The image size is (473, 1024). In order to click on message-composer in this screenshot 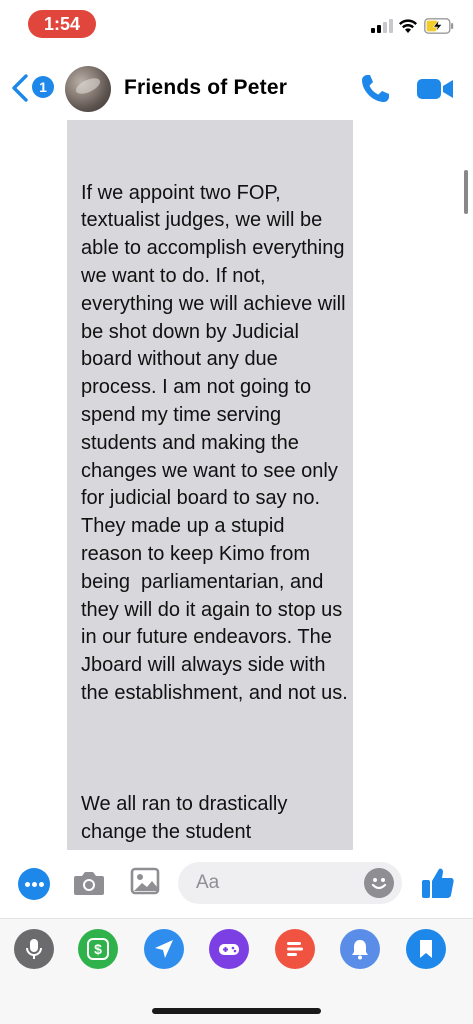, I will do `click(236, 884)`.